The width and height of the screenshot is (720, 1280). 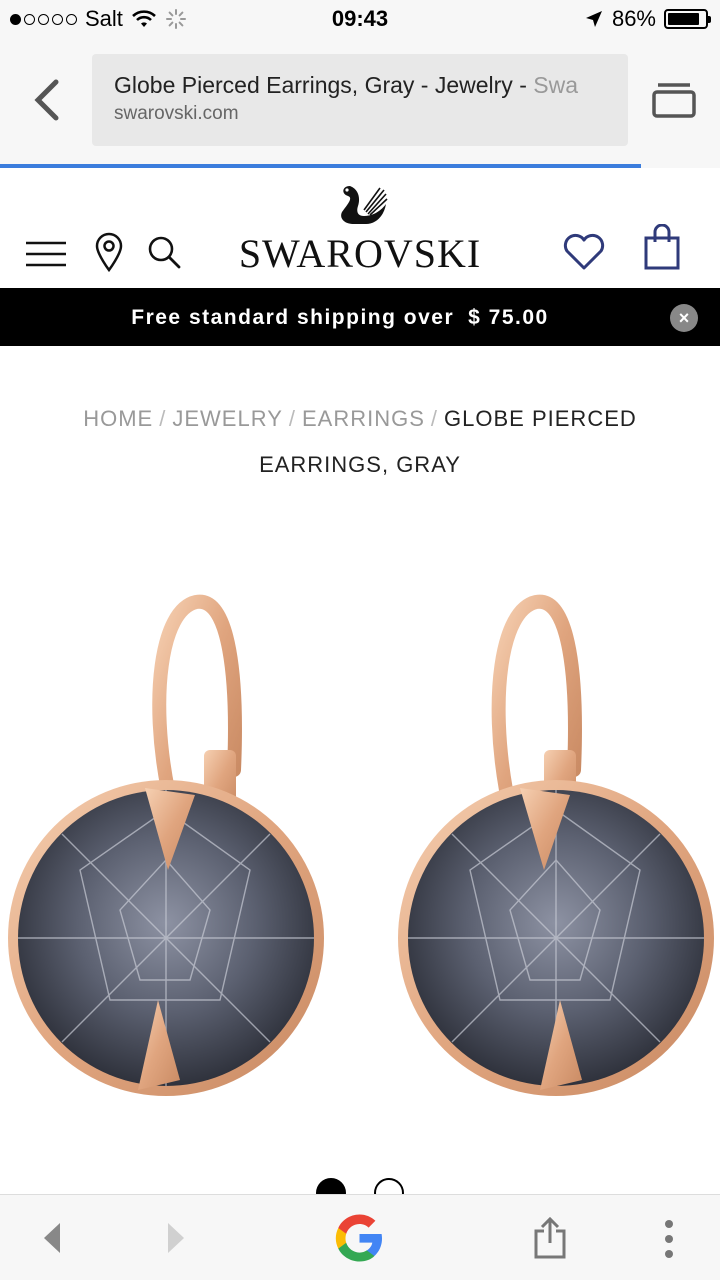 I want to click on menu-icon, so click(x=46, y=254).